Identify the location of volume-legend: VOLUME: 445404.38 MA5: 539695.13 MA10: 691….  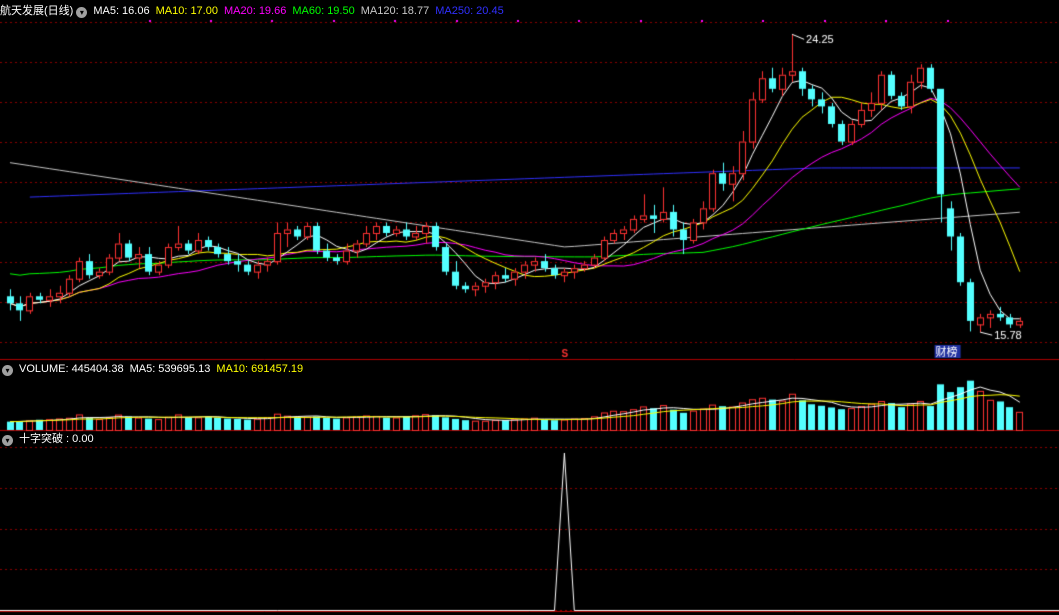
(164, 369).